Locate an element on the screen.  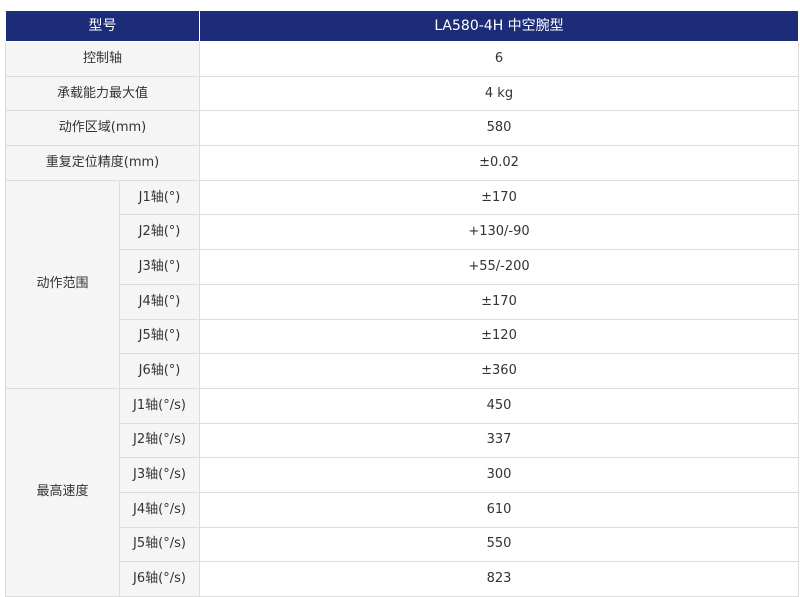
group-label-max-speed: 最高速度 is located at coordinates (62, 492).